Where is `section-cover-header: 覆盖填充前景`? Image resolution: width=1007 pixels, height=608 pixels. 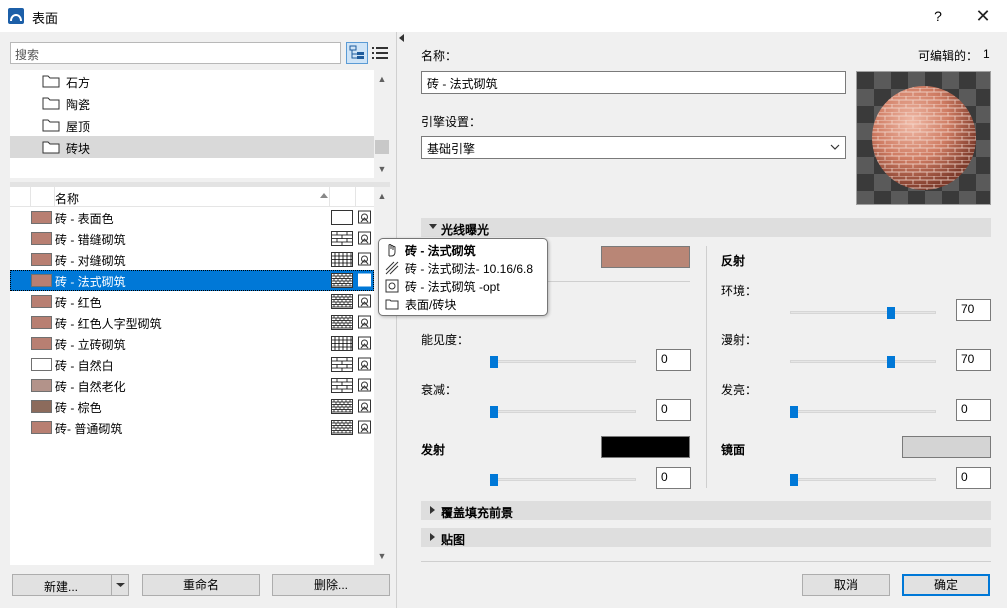 section-cover-header: 覆盖填充前景 is located at coordinates (706, 510).